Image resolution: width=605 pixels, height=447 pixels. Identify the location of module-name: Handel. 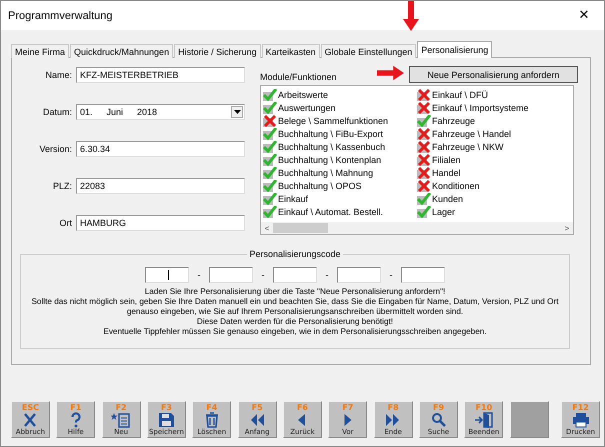
(446, 173).